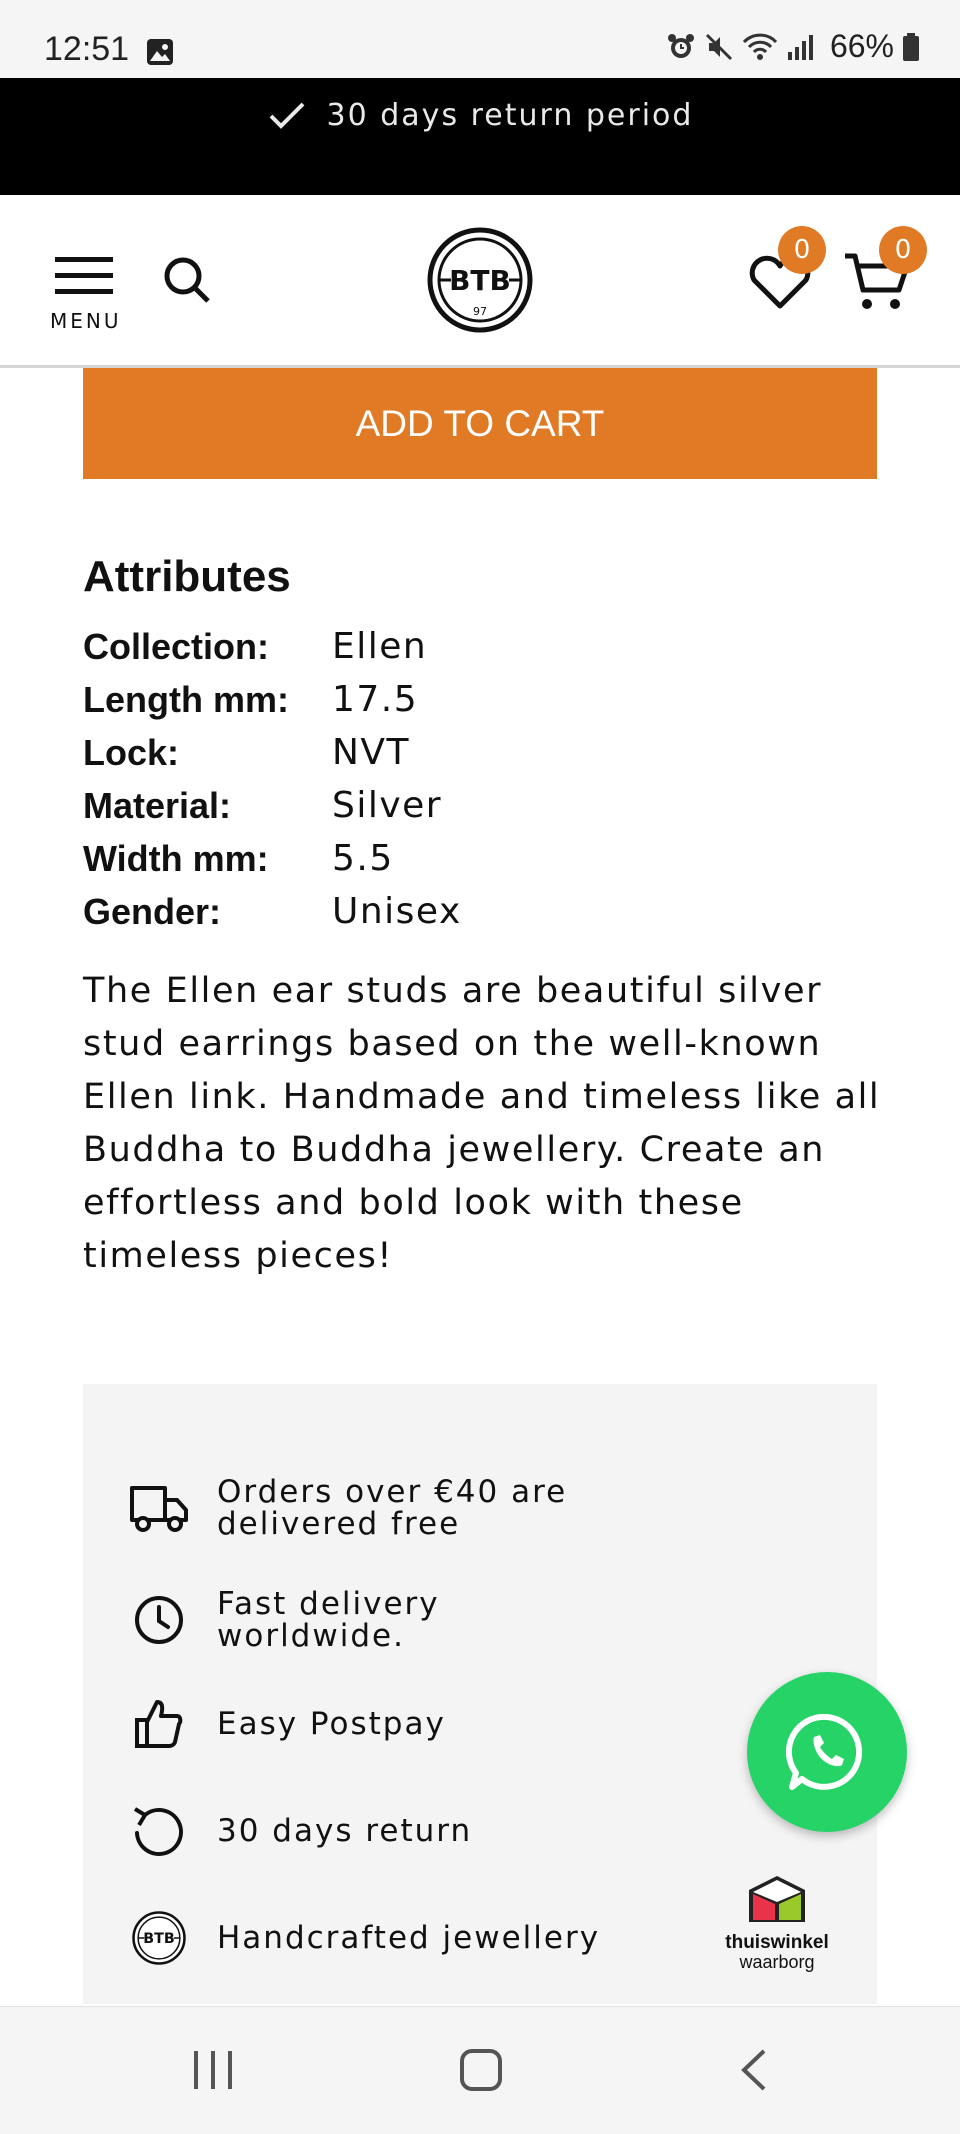 The width and height of the screenshot is (960, 2134). I want to click on thuiswinkel-sub: waarborg, so click(777, 1962).